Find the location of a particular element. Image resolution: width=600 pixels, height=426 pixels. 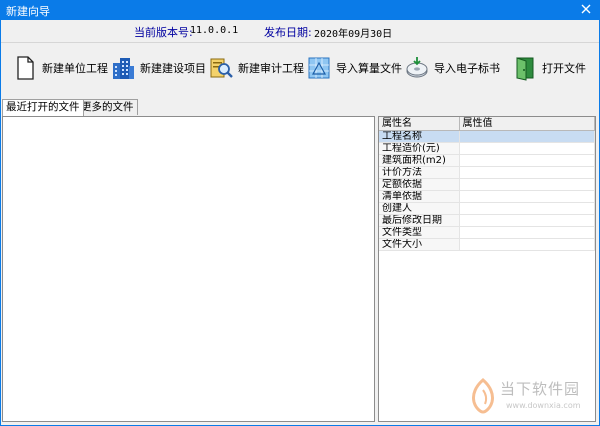

import-quantity-file-button: 导入算量文件 is located at coordinates (354, 68).